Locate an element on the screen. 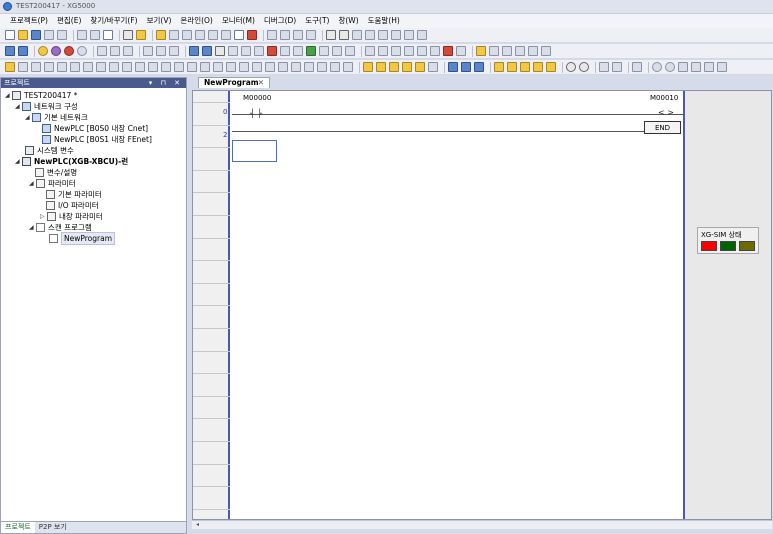 The height and width of the screenshot is (534, 773). coil-p-icon is located at coordinates (140, 67).